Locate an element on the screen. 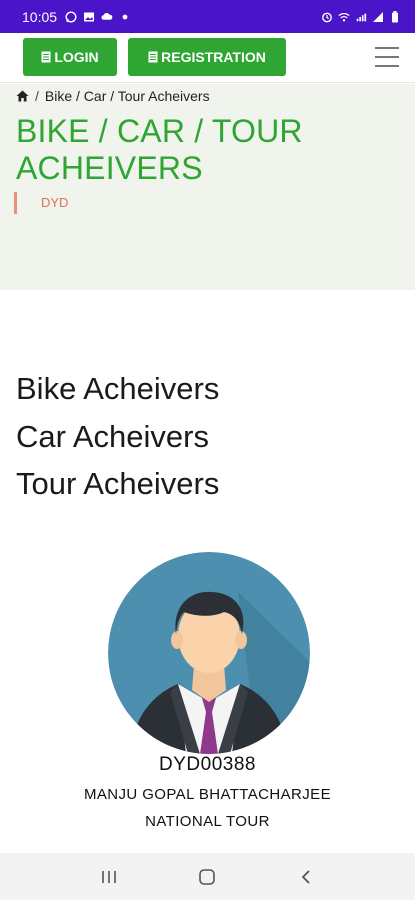 This screenshot has height=900, width=415. dot-icon is located at coordinates (125, 17).